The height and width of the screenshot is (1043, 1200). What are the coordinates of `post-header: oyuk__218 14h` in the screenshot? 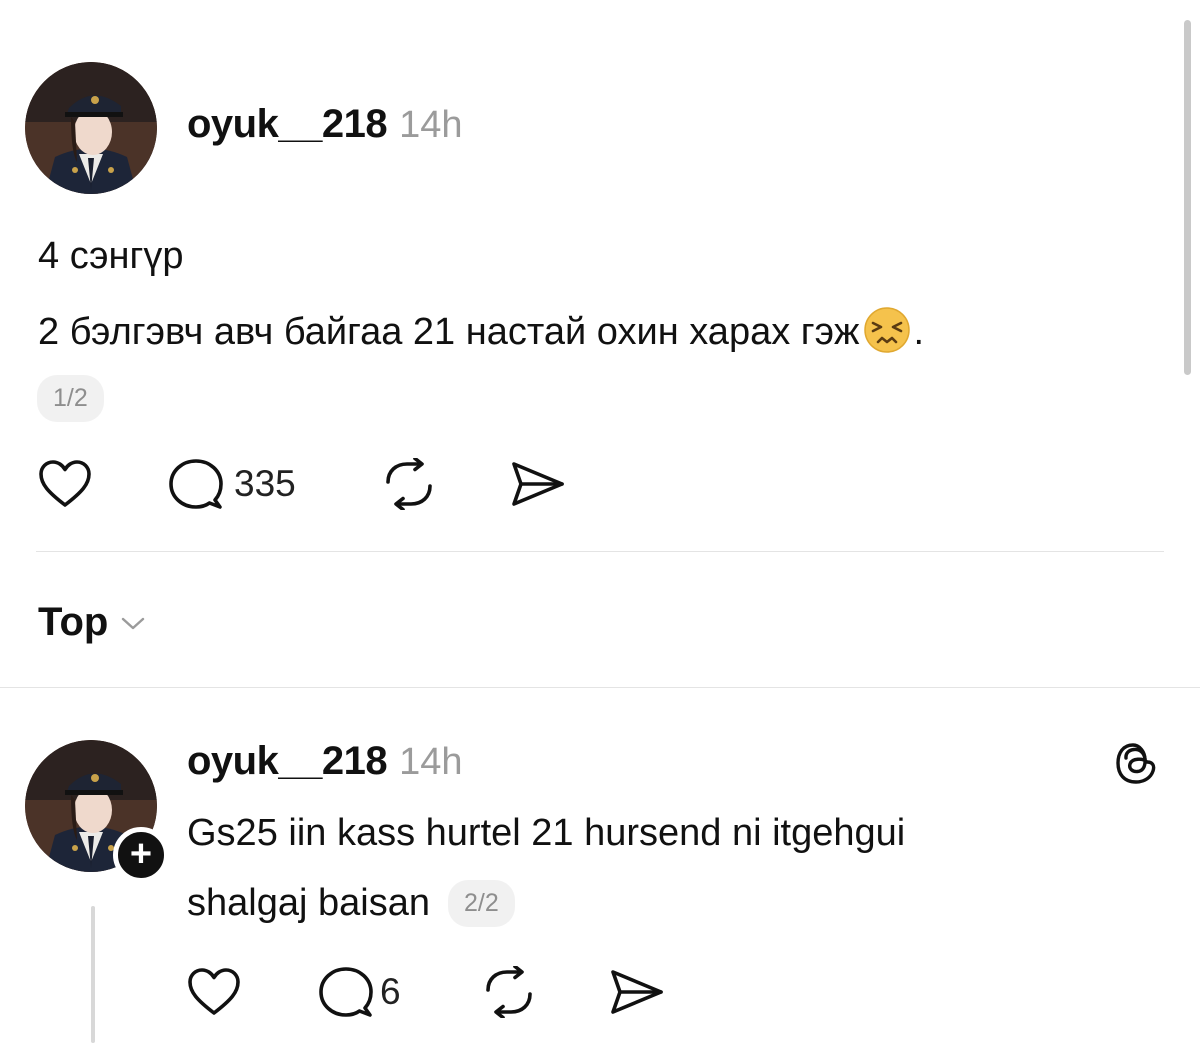 It's located at (325, 124).